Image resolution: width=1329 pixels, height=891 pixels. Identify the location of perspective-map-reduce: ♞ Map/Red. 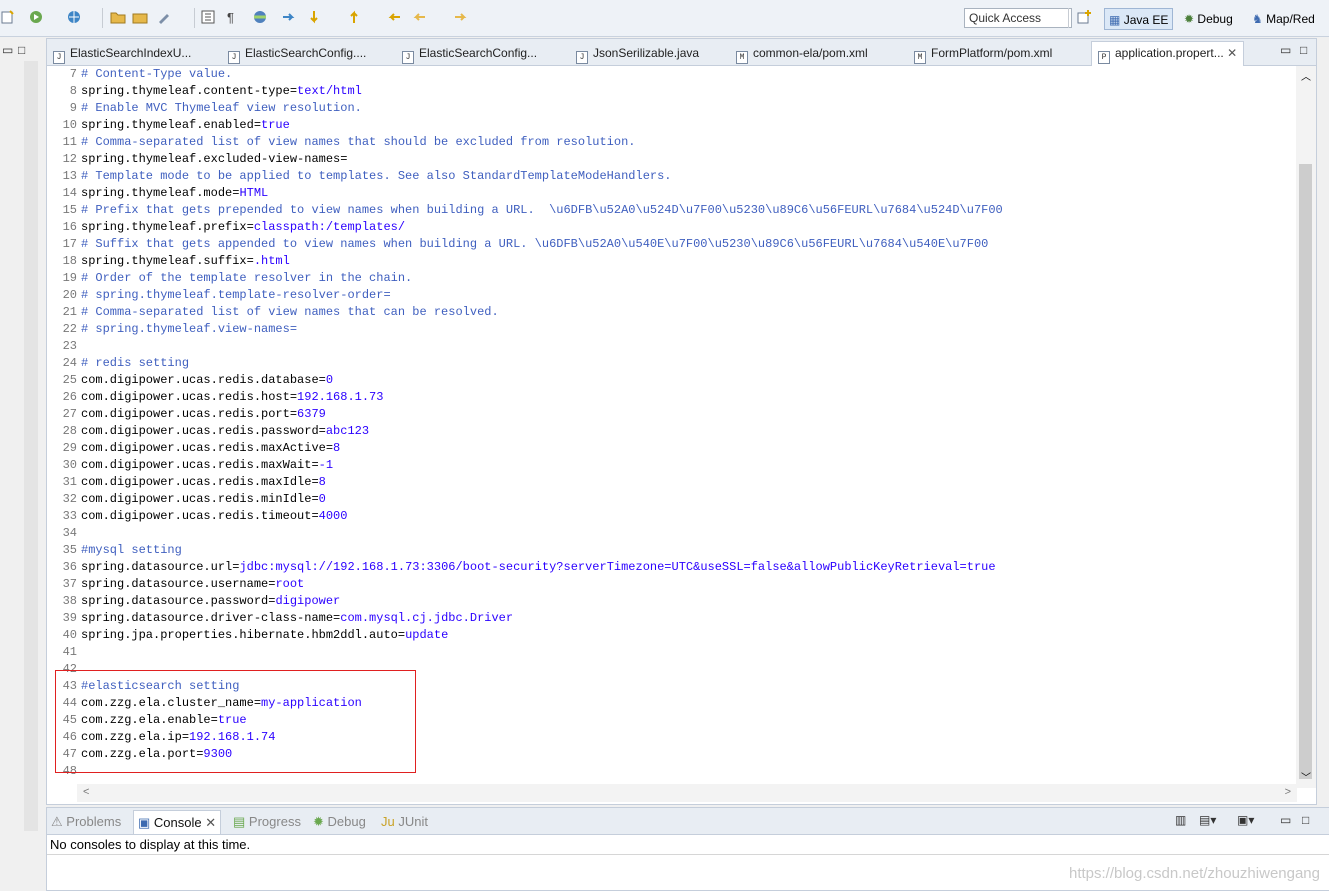
(1283, 19).